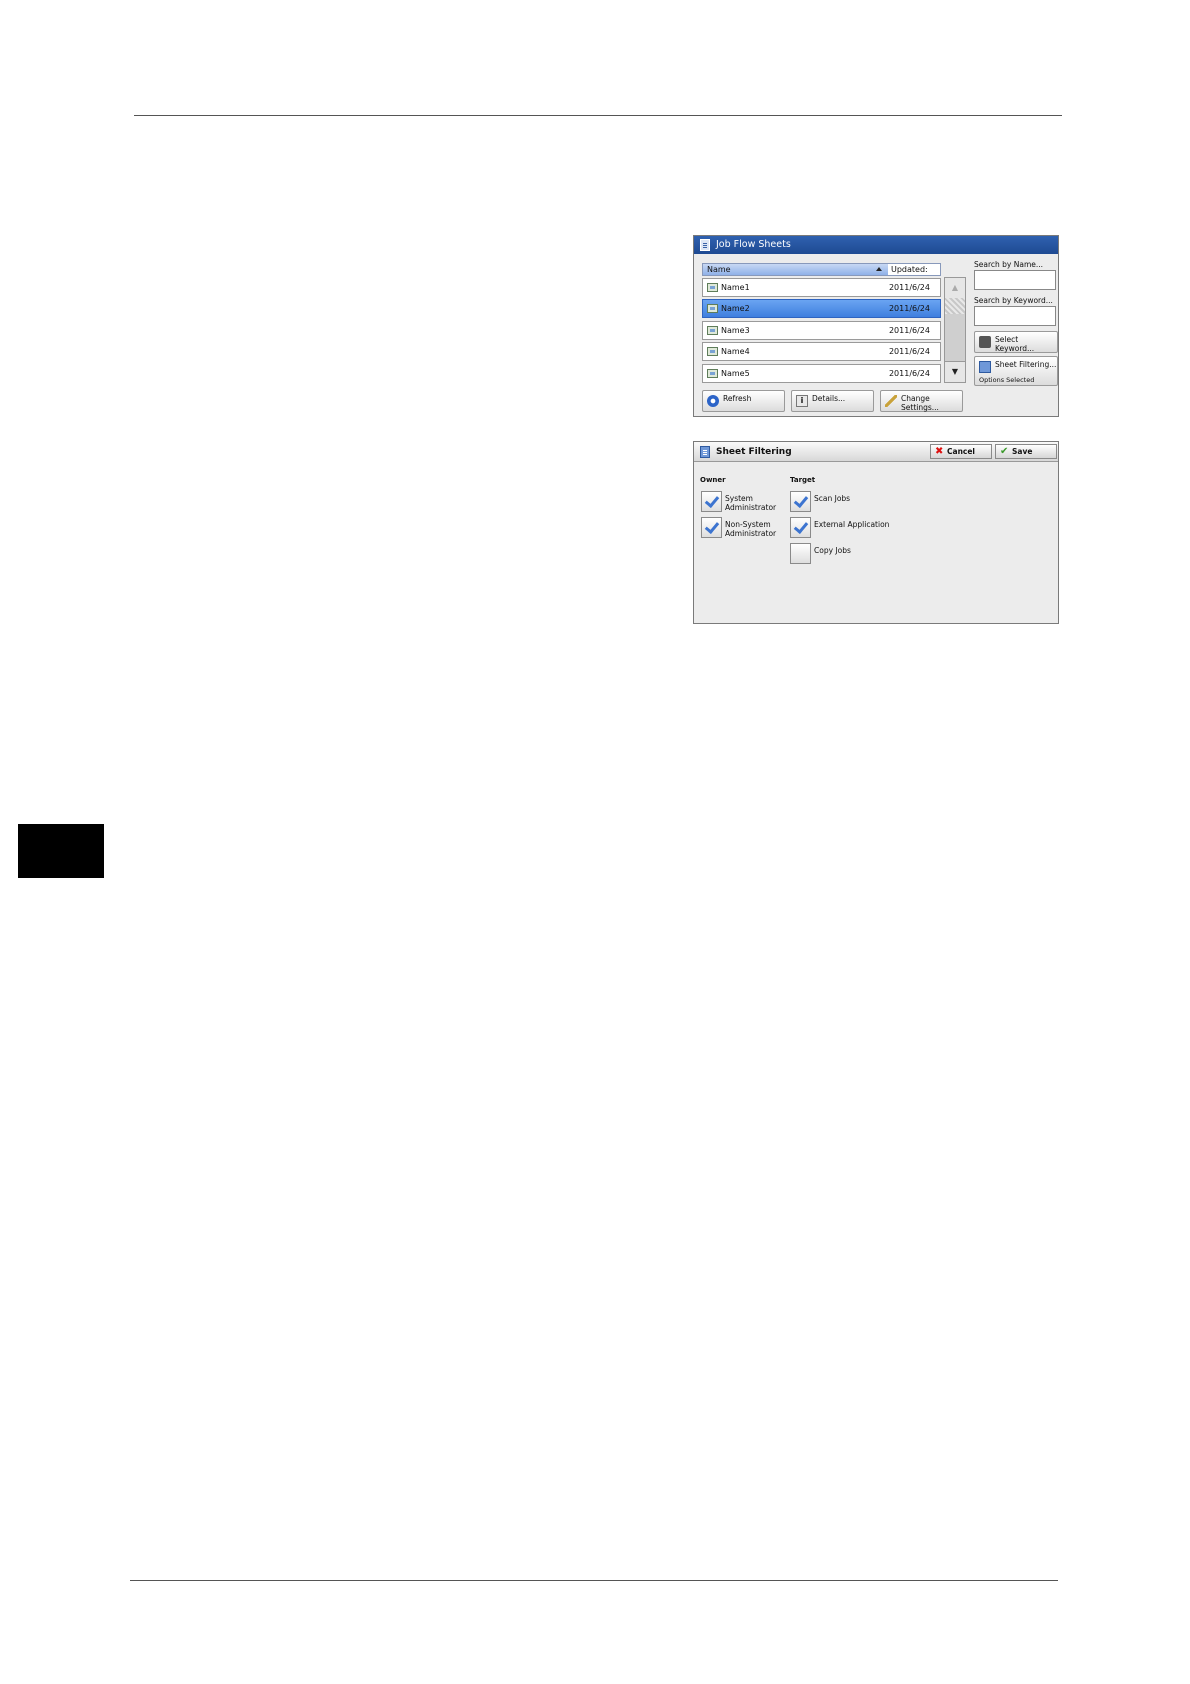 Image resolution: width=1190 pixels, height=1684 pixels. What do you see at coordinates (821, 287) in the screenshot?
I see `list-item: Name1 2011/6/24` at bounding box center [821, 287].